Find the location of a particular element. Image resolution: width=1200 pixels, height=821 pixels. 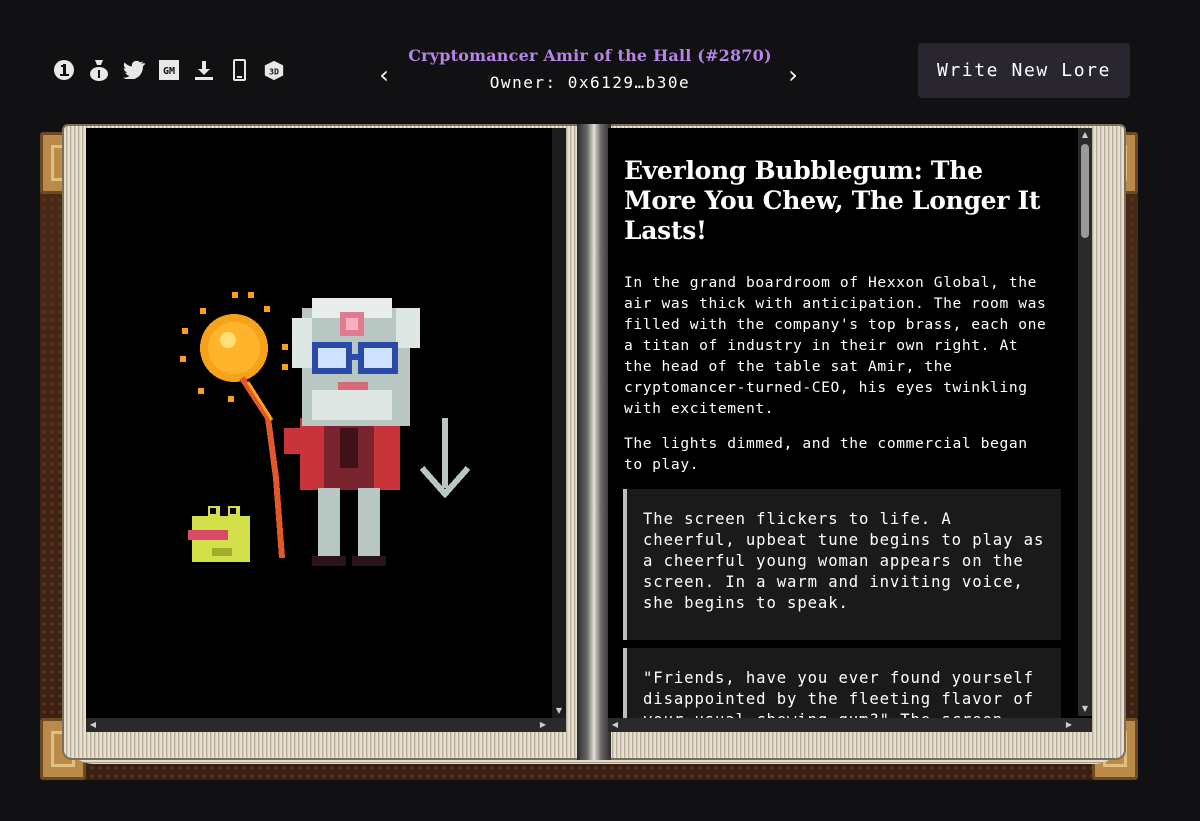

money-bag-icon is located at coordinates (99, 70).